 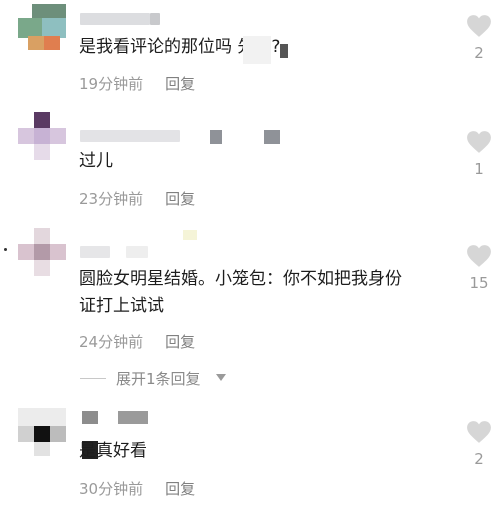 What do you see at coordinates (479, 283) in the screenshot?
I see `like-count: 15` at bounding box center [479, 283].